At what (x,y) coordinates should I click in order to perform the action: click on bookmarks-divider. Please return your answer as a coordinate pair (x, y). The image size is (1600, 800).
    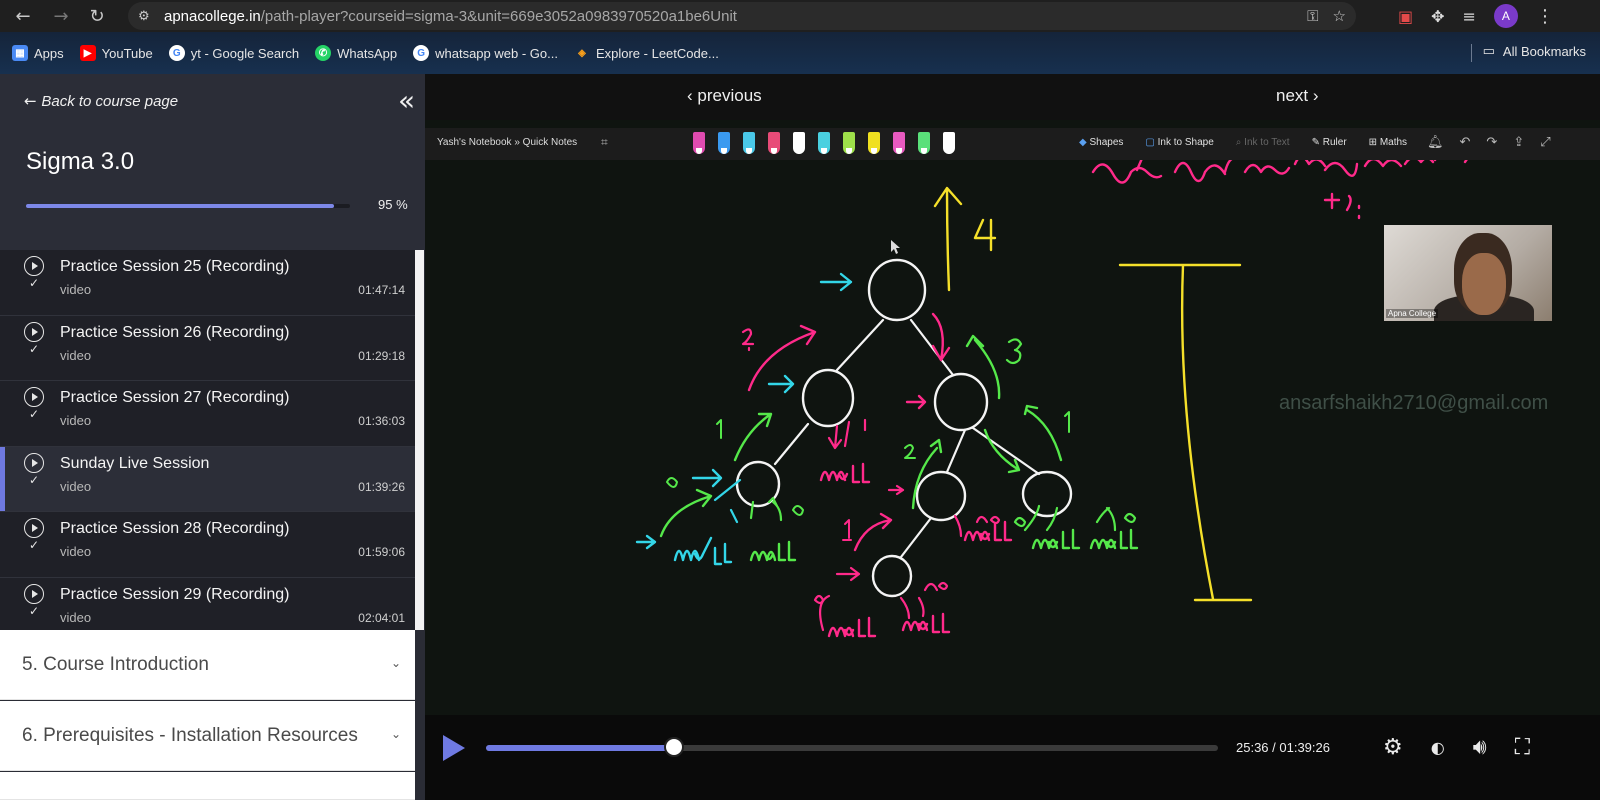
    Looking at the image, I should click on (1471, 53).